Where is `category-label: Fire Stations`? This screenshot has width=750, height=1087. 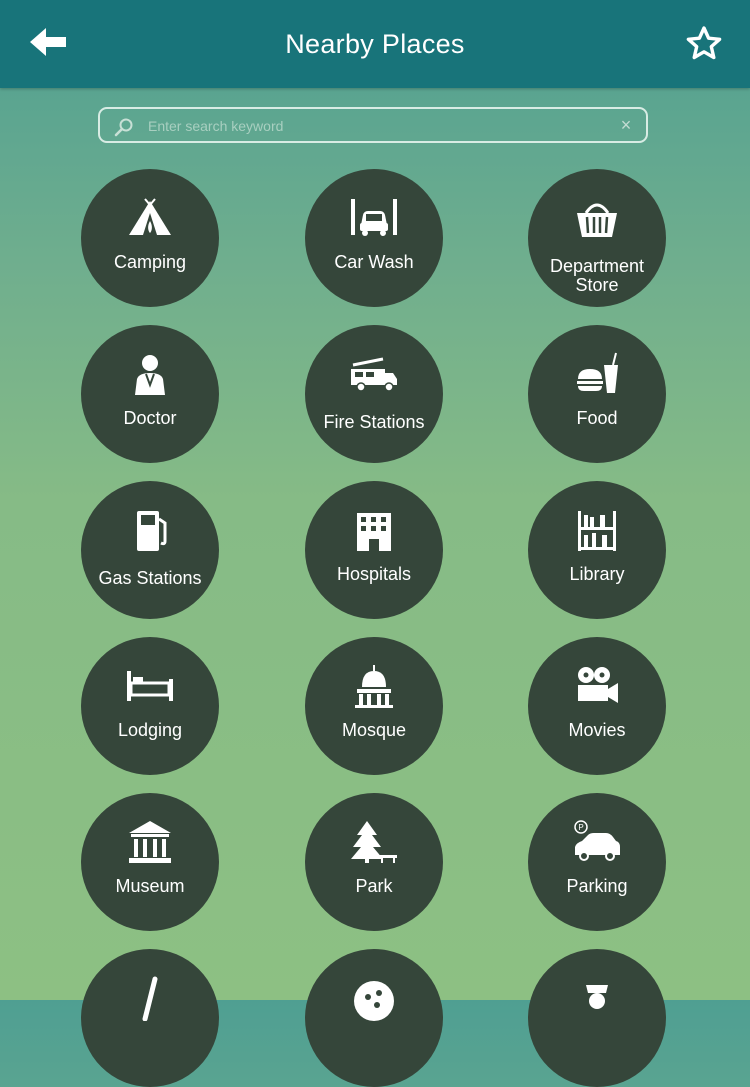
category-label: Fire Stations is located at coordinates (374, 422).